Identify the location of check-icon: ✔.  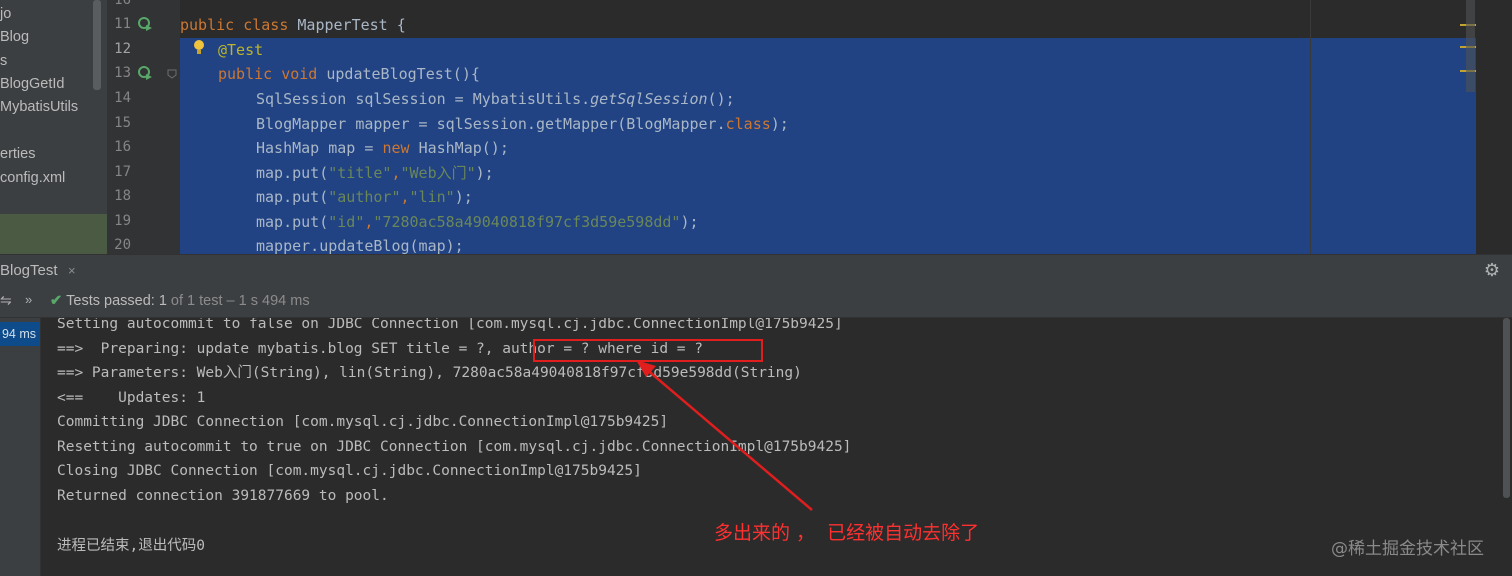
(56, 301).